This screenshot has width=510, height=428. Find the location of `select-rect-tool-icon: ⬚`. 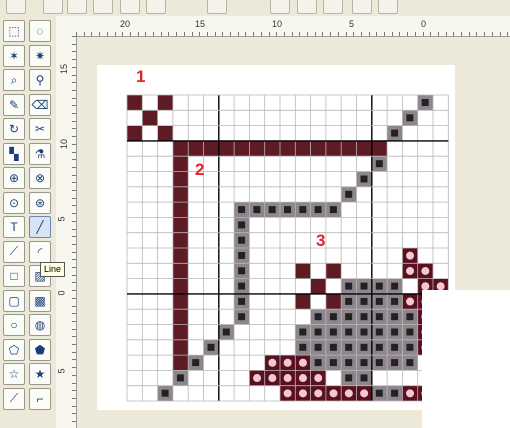

select-rect-tool-icon: ⬚ is located at coordinates (14, 31).